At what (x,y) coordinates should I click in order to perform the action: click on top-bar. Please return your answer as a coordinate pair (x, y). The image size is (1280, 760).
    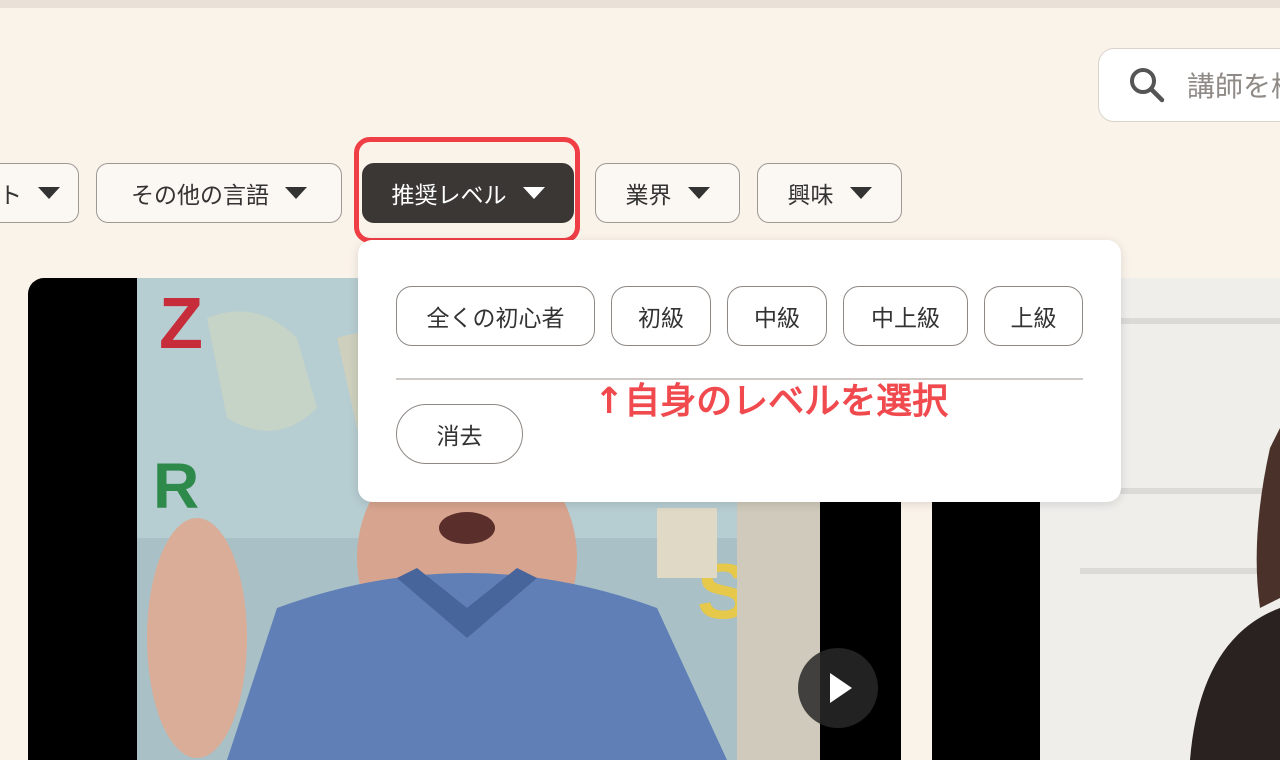
    Looking at the image, I should click on (640, 4).